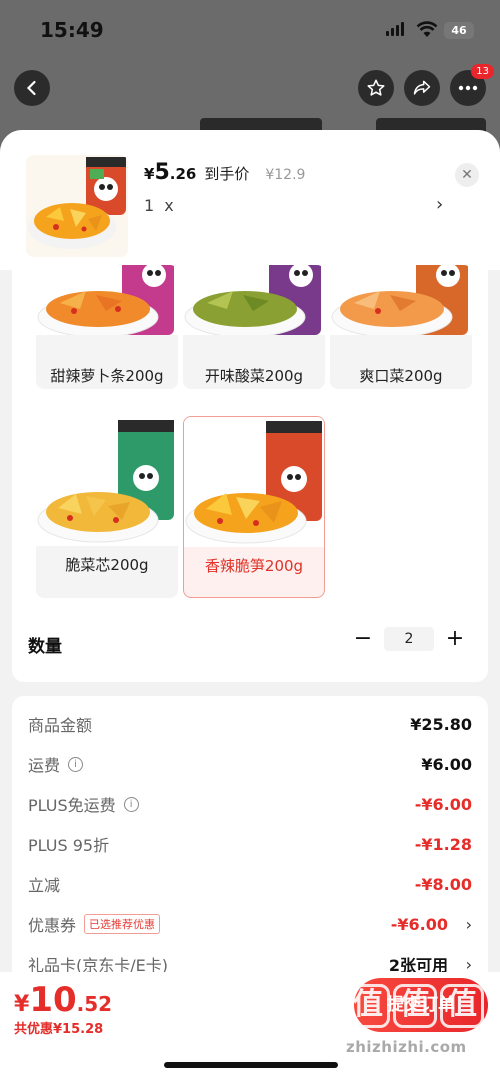  I want to click on variant-option: 脆菜芯200g, so click(107, 507).